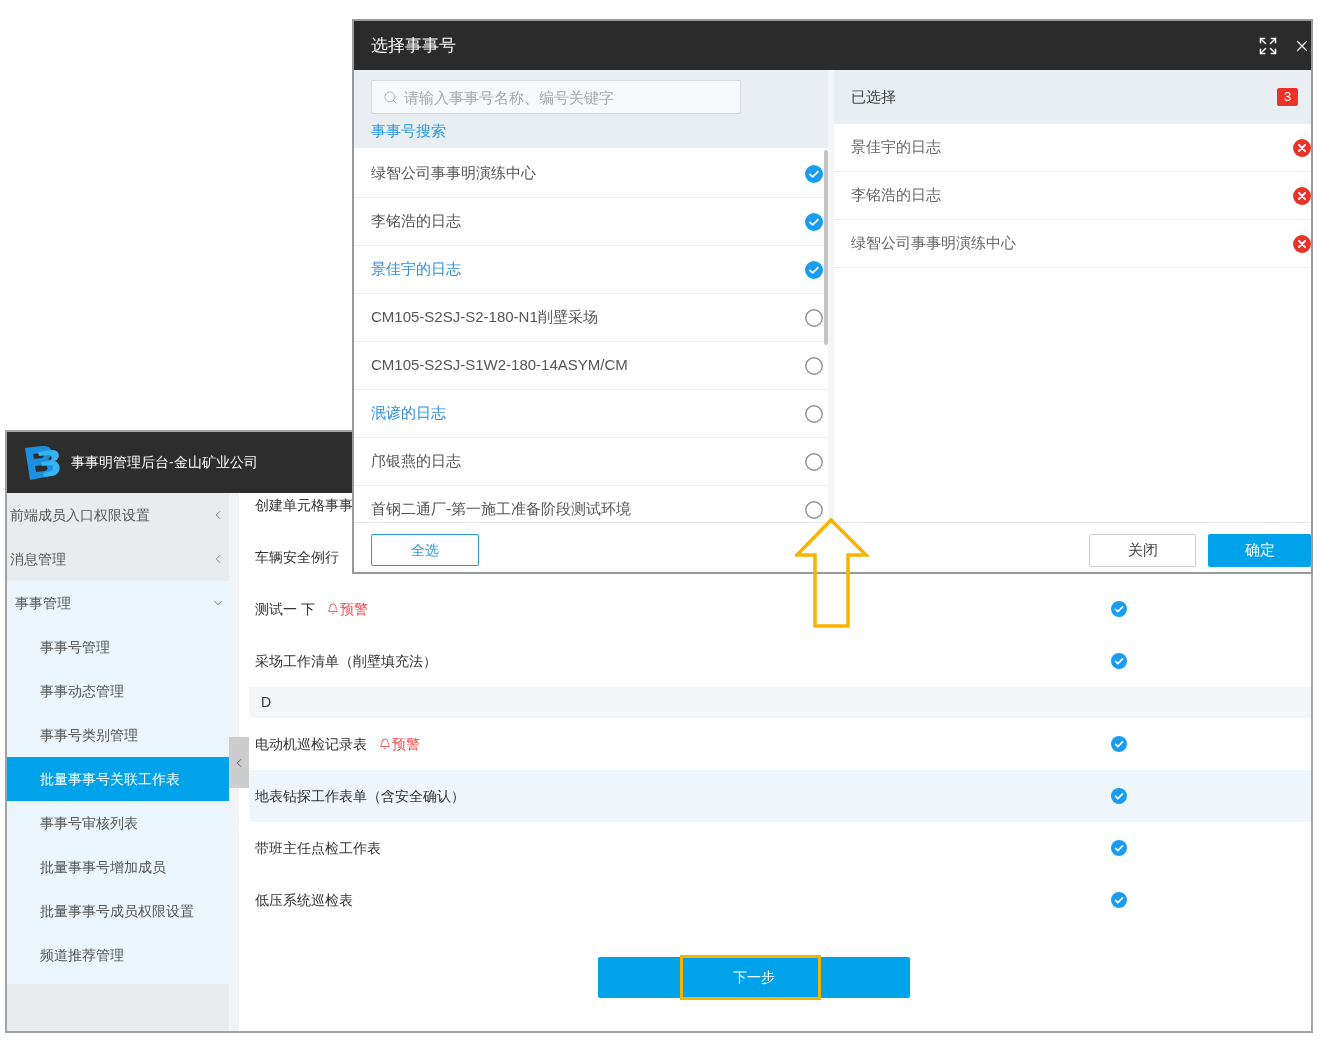 Image resolution: width=1330 pixels, height=1048 pixels. What do you see at coordinates (164, 462) in the screenshot?
I see `app-title: 事事明管理后台-金山矿业公司` at bounding box center [164, 462].